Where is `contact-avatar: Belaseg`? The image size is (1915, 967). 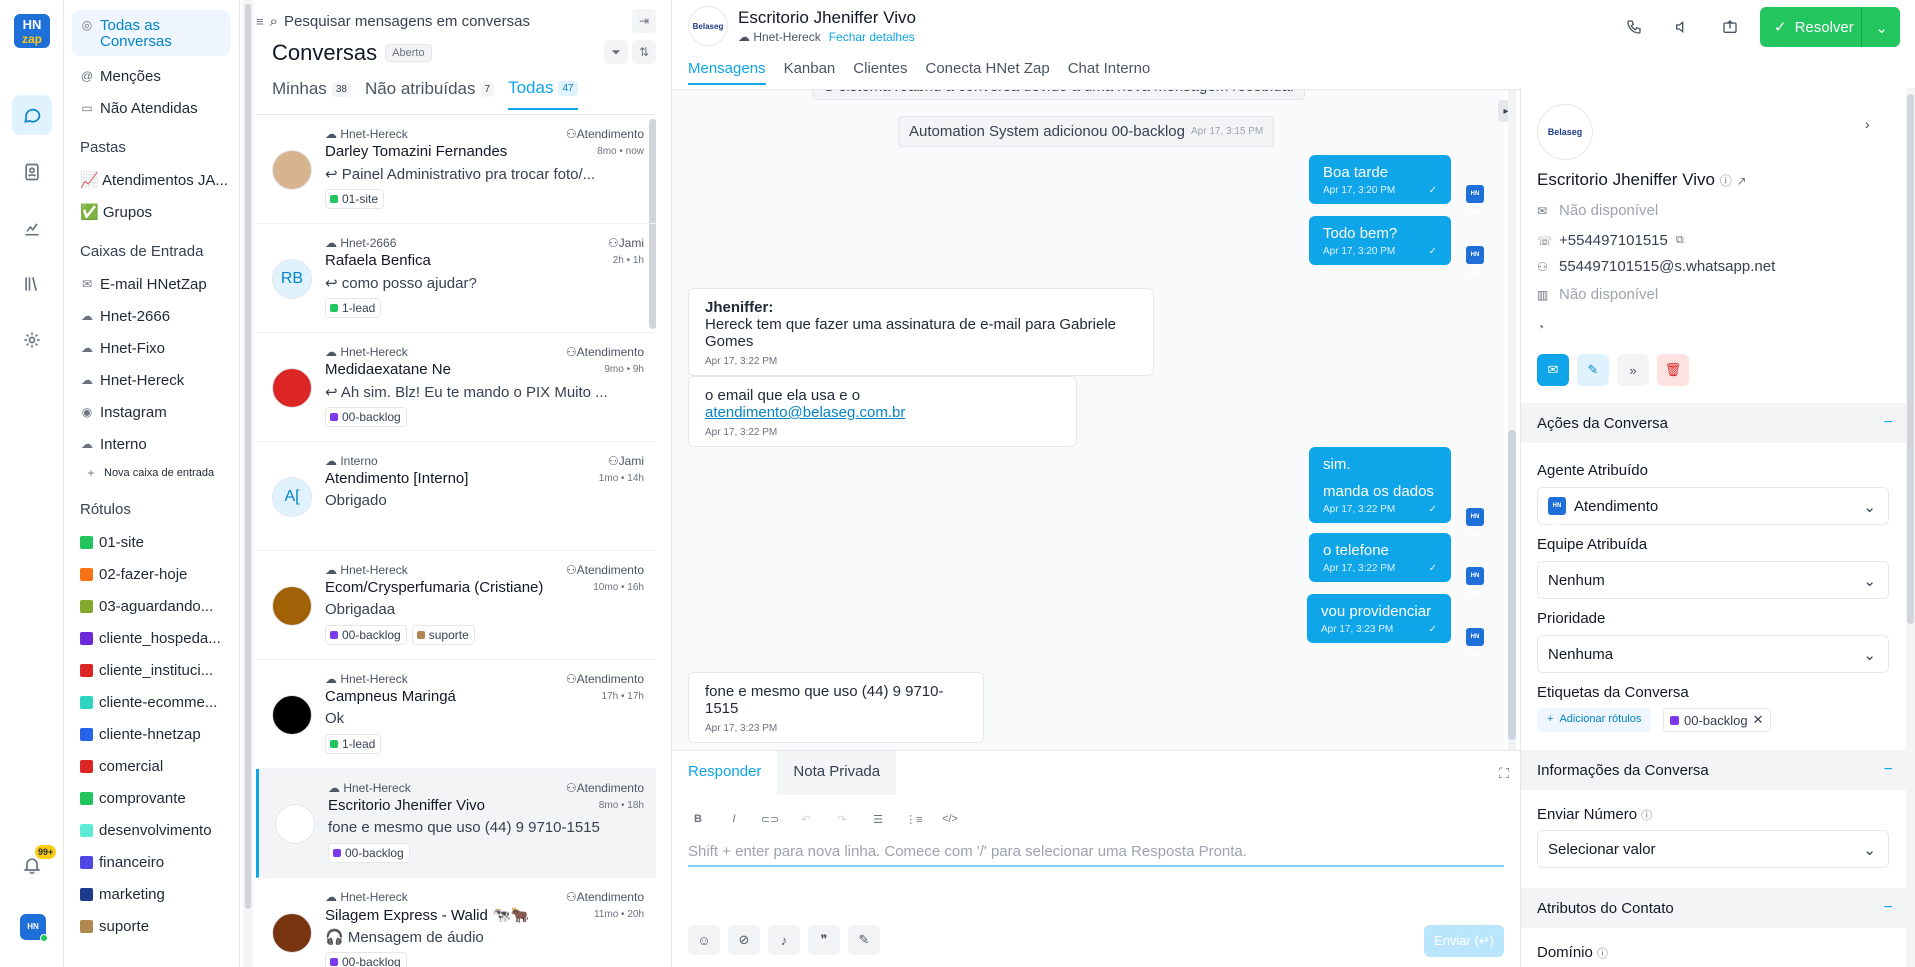
contact-avatar: Belaseg is located at coordinates (708, 26).